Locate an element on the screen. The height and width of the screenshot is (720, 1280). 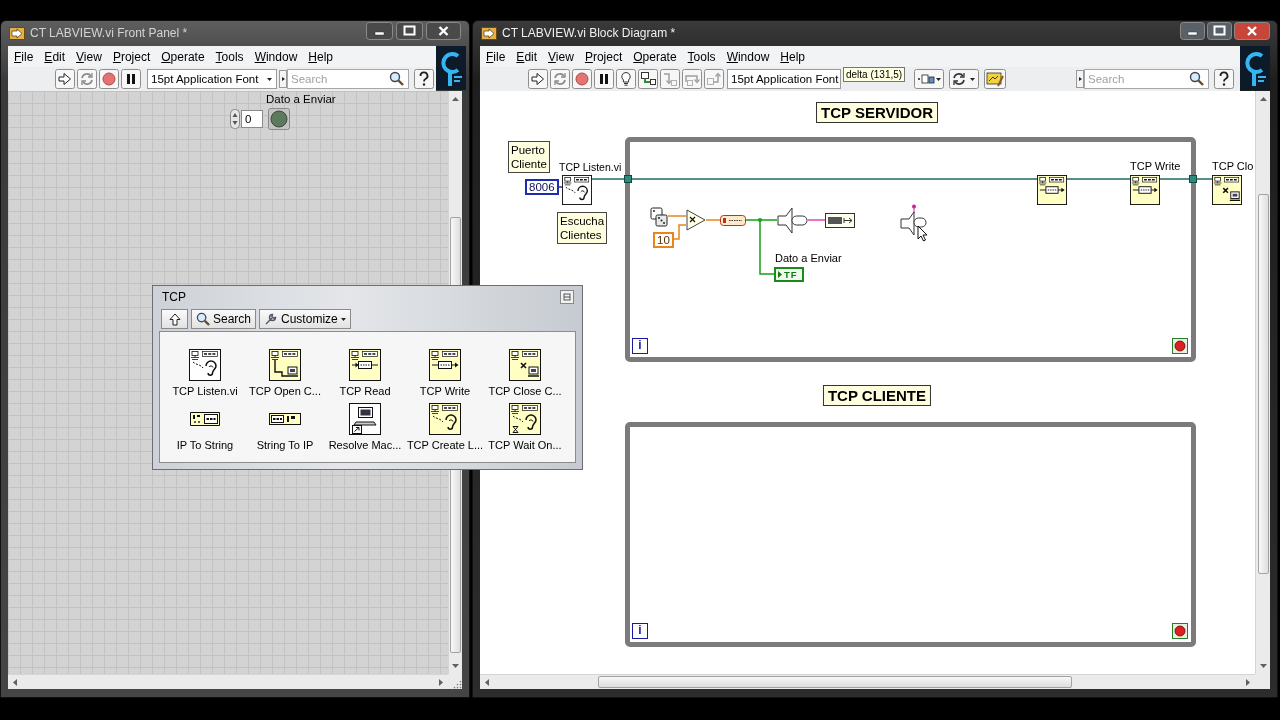
numeric-constant: 8006 is located at coordinates (542, 187).